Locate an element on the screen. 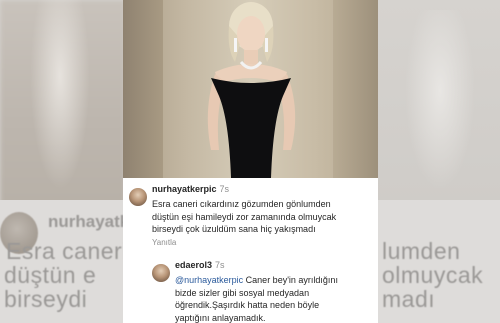 This screenshot has height=323, width=500. comment-line: @nurhayatkerpic Caner bey'in ayrıldığını is located at coordinates (275, 280).